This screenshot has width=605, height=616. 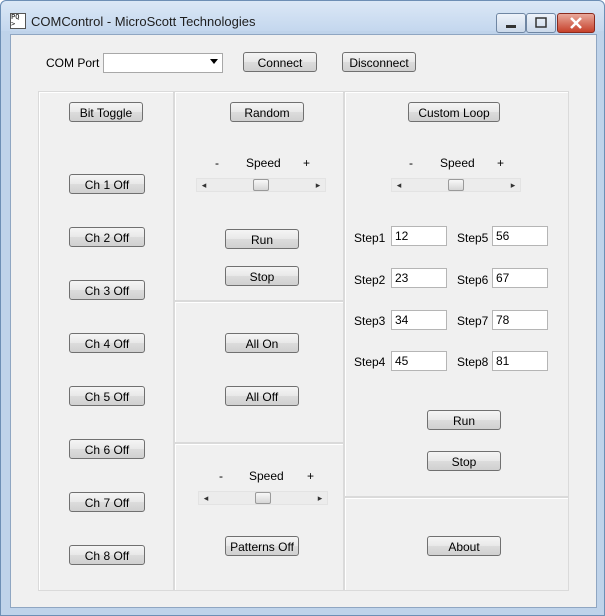 What do you see at coordinates (262, 546) in the screenshot?
I see `patterns-off-button: Patterns Off` at bounding box center [262, 546].